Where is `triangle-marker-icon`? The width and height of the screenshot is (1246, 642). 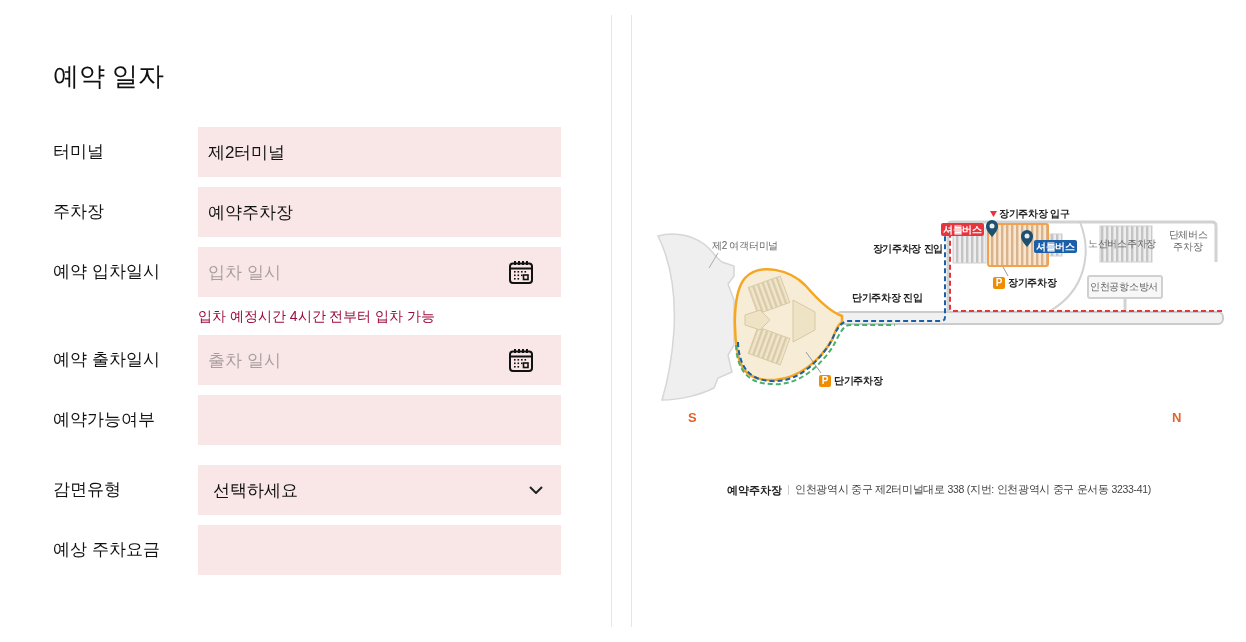
triangle-marker-icon is located at coordinates (993, 214).